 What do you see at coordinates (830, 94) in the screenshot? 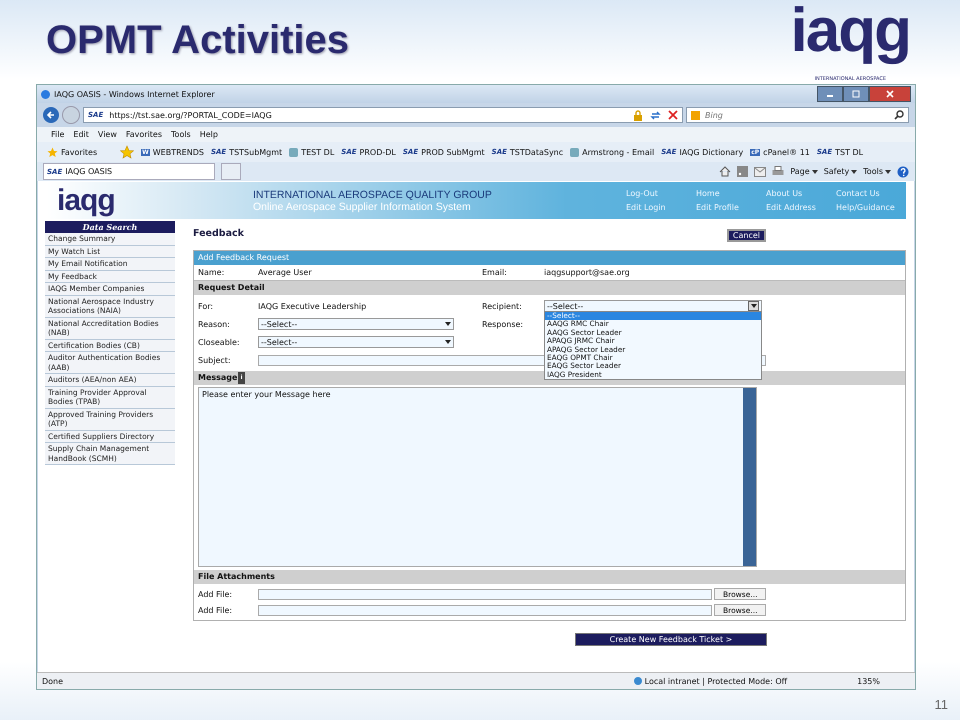
I see `minimize-button` at bounding box center [830, 94].